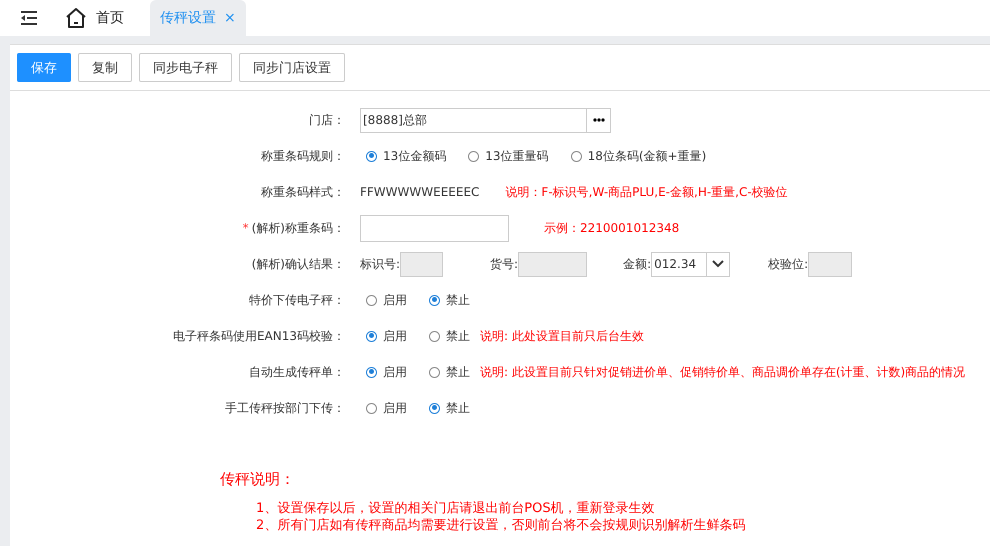  I want to click on radio-option: 18位条码(金额+重量), so click(635, 156).